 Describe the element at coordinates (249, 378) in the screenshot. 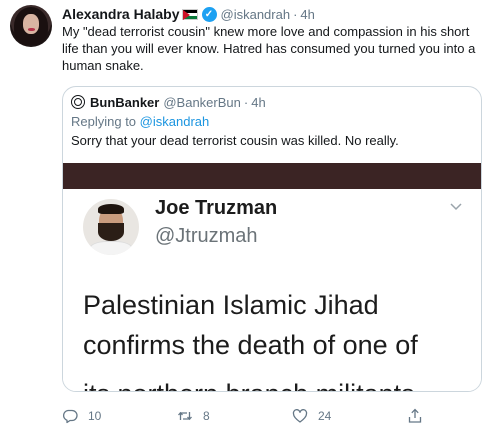

I see `screenshot-line-3-cropped: its northern branch militants` at that location.